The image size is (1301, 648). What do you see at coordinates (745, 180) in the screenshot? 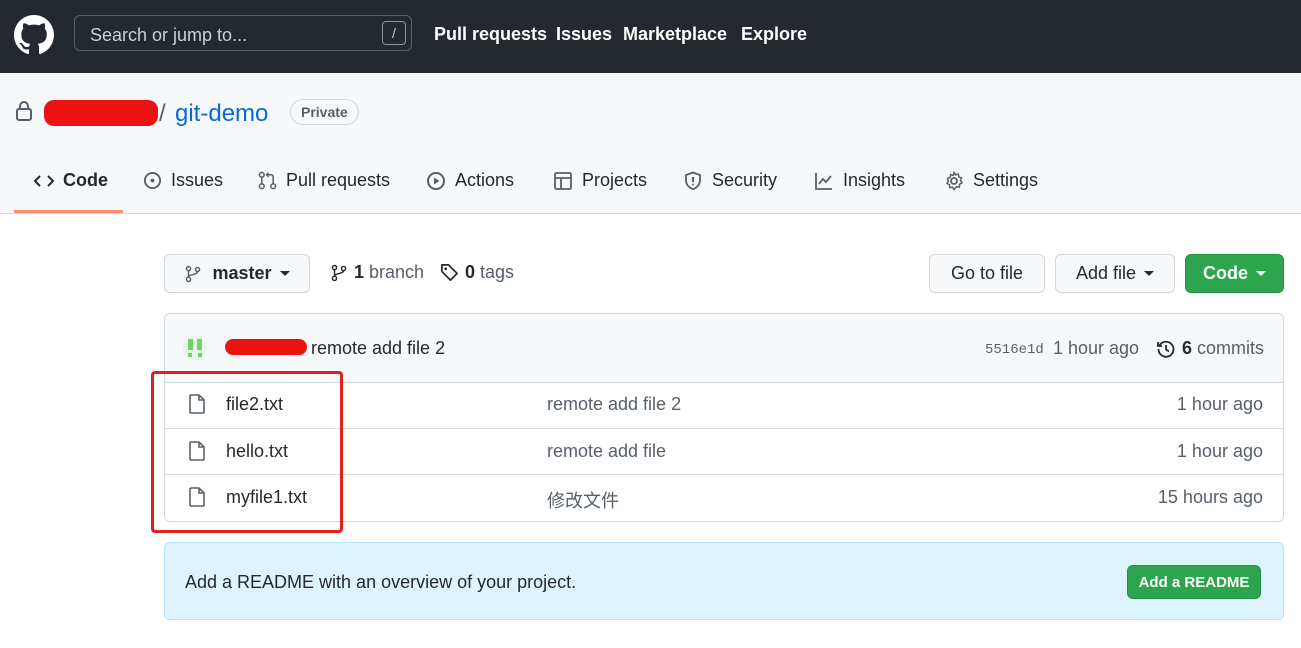
I see `tab-security-label: Security` at bounding box center [745, 180].